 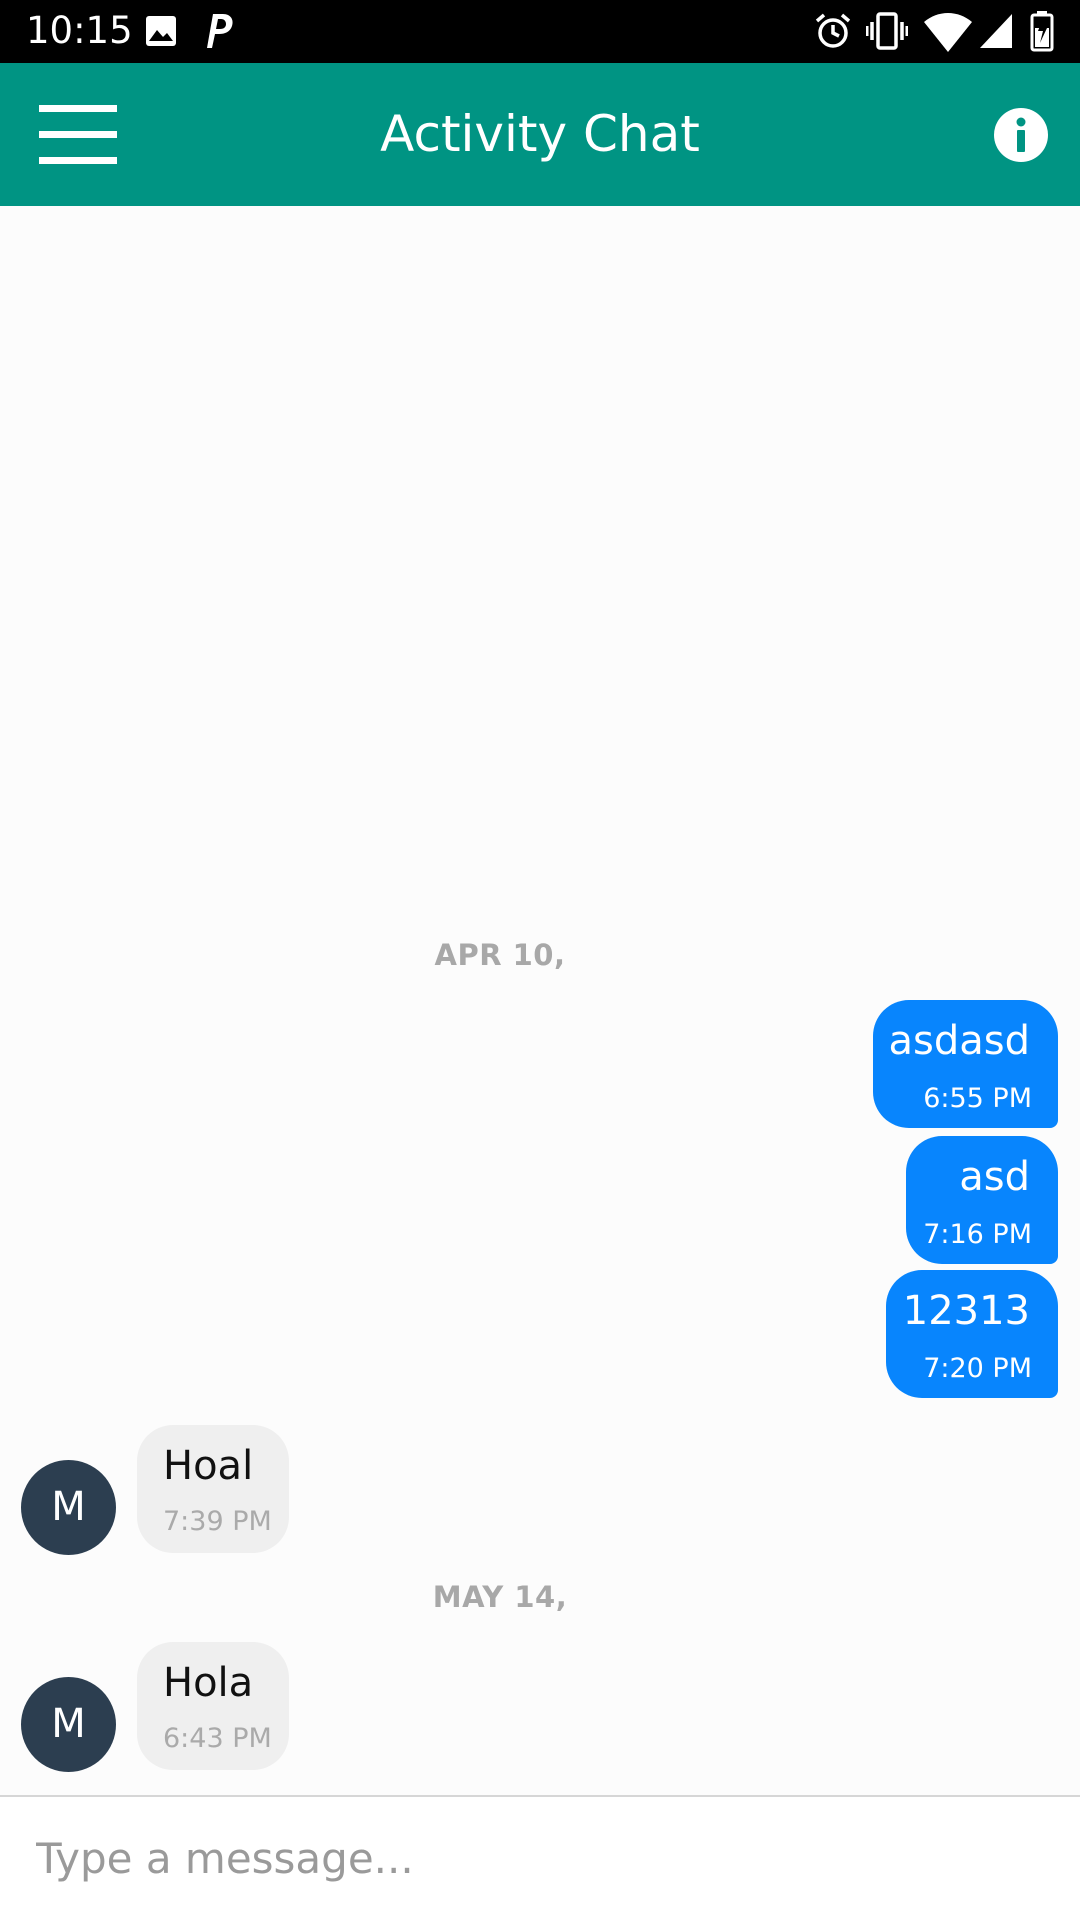 I want to click on date-separator: APR 10,, so click(x=500, y=955).